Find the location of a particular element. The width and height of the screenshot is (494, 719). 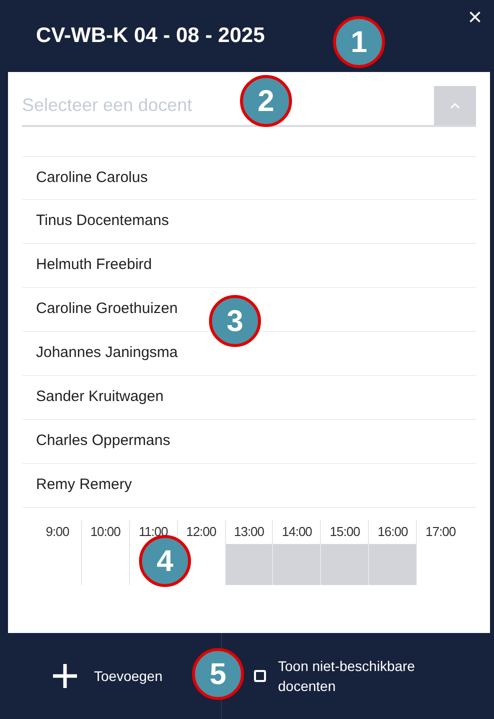

checkbox-label: Toon niet-beschikbare docenten is located at coordinates (347, 676).